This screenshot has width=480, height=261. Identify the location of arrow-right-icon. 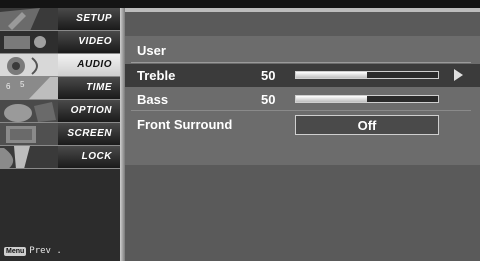
(458, 75).